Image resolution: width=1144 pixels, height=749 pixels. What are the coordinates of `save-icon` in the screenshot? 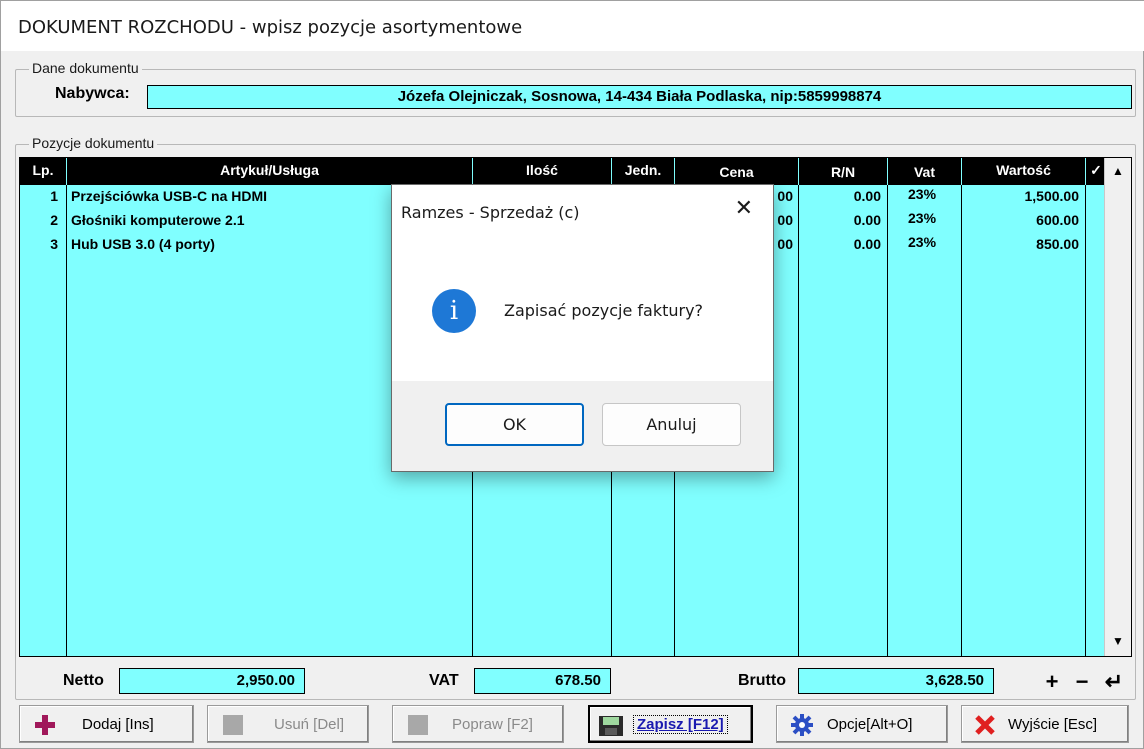 It's located at (611, 726).